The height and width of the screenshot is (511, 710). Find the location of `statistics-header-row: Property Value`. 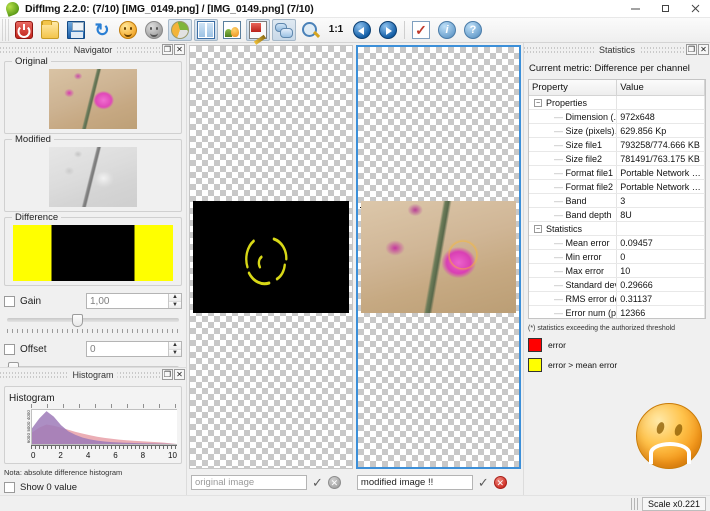

statistics-header-row: Property Value is located at coordinates (617, 88).